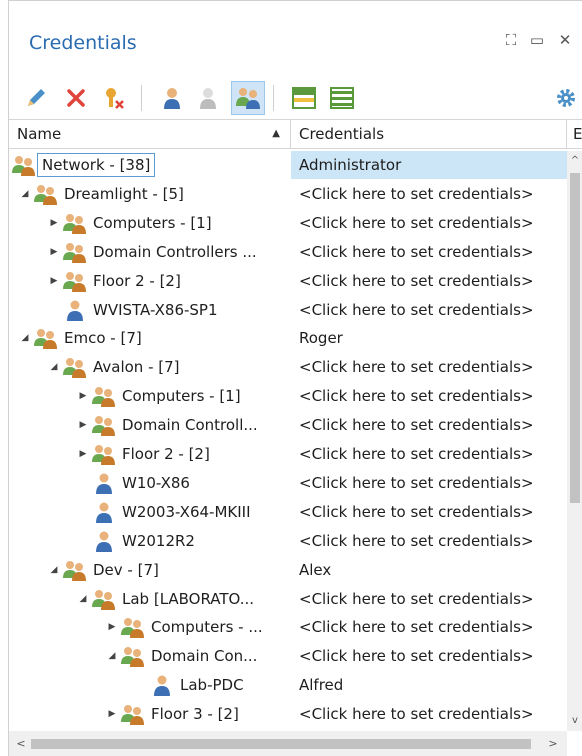 Image resolution: width=582 pixels, height=756 pixels. I want to click on single-user-icon, so click(172, 98).